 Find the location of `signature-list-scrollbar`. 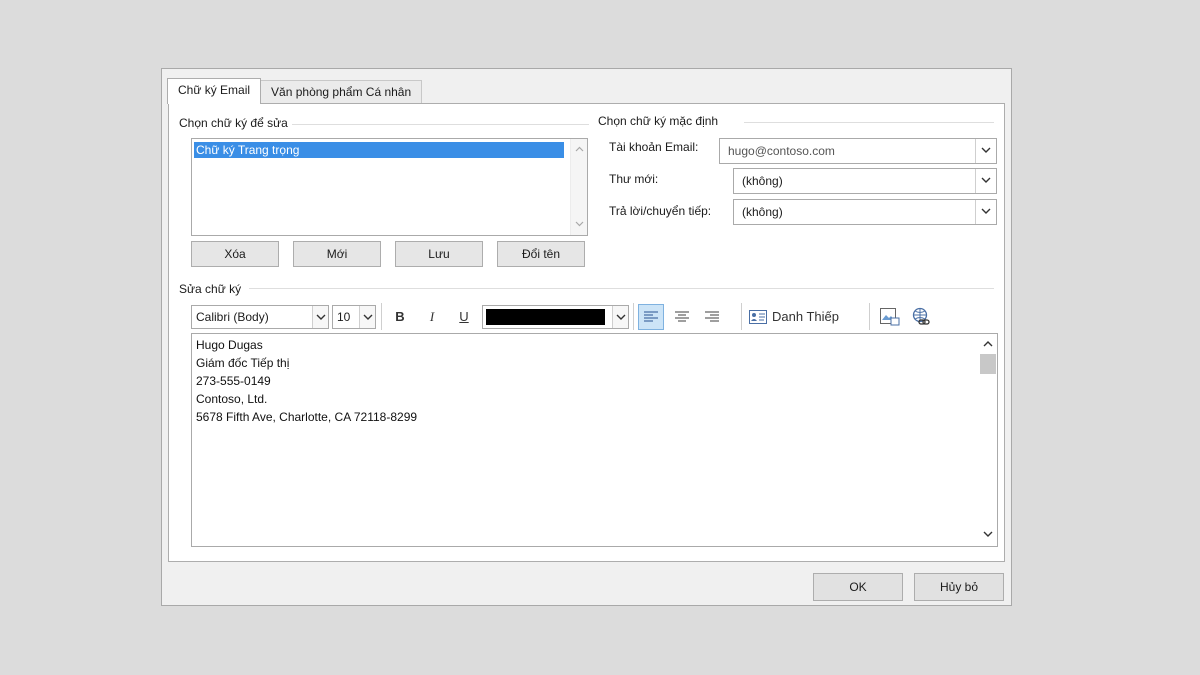

signature-list-scrollbar is located at coordinates (578, 187).